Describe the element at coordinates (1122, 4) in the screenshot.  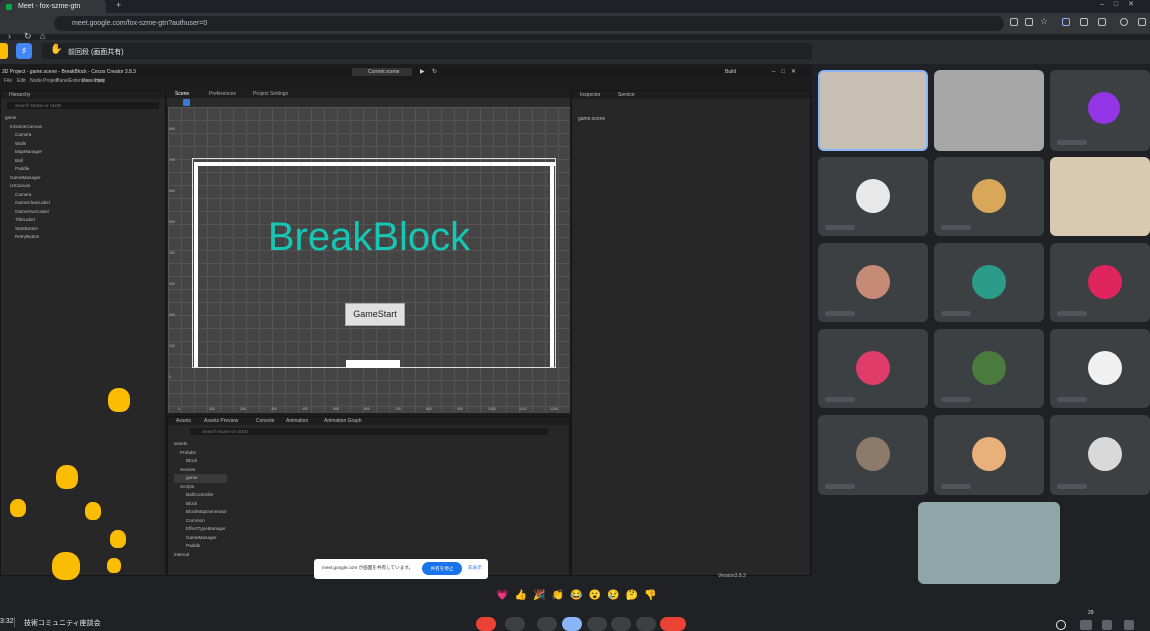
I see `window-controls: ‒□✕` at that location.